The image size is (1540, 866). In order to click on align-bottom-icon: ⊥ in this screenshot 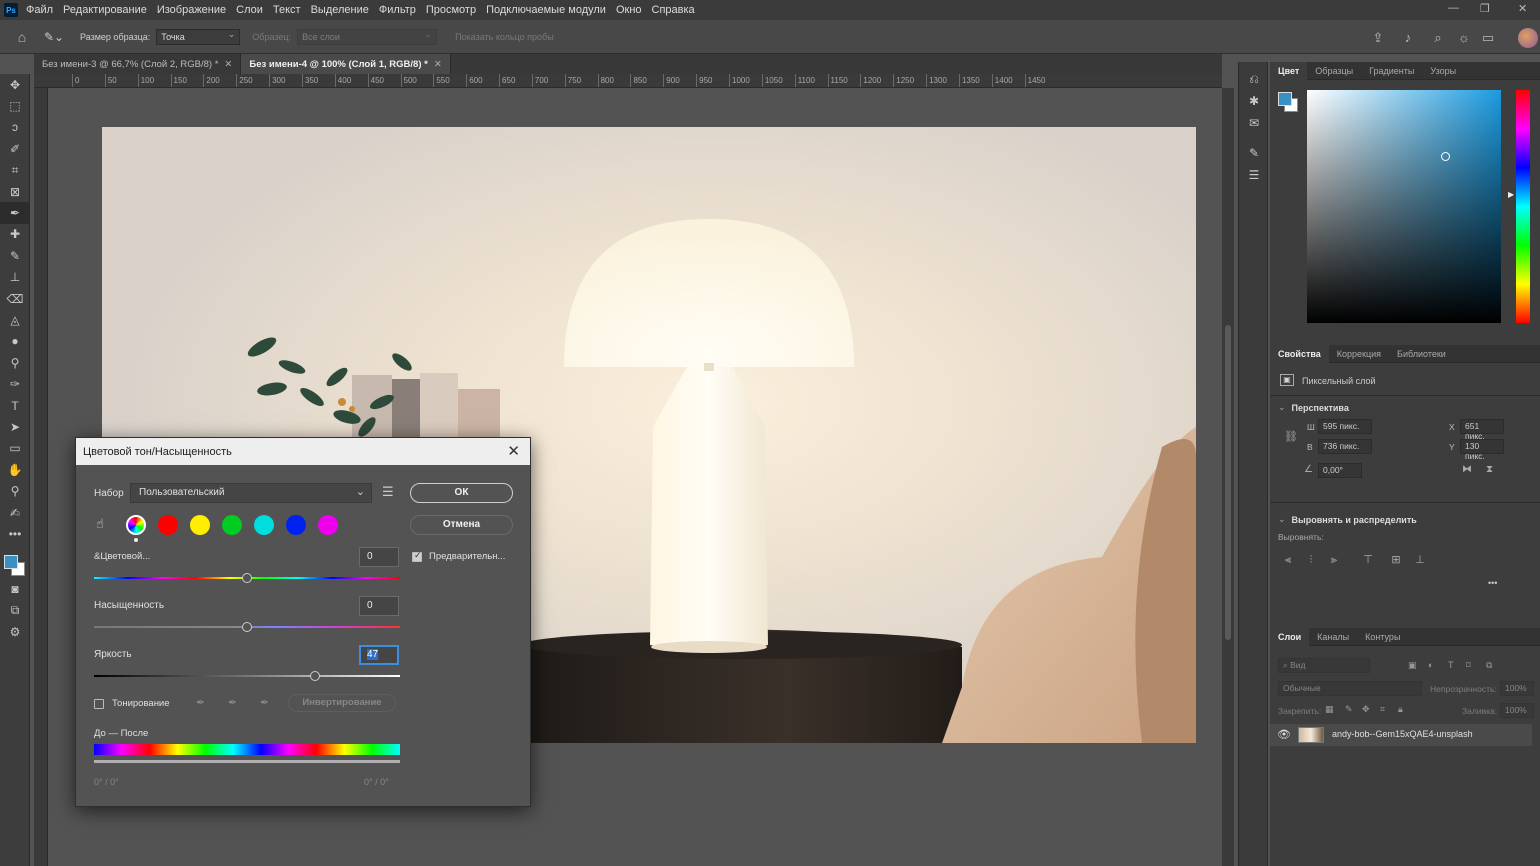, I will do `click(1420, 560)`.